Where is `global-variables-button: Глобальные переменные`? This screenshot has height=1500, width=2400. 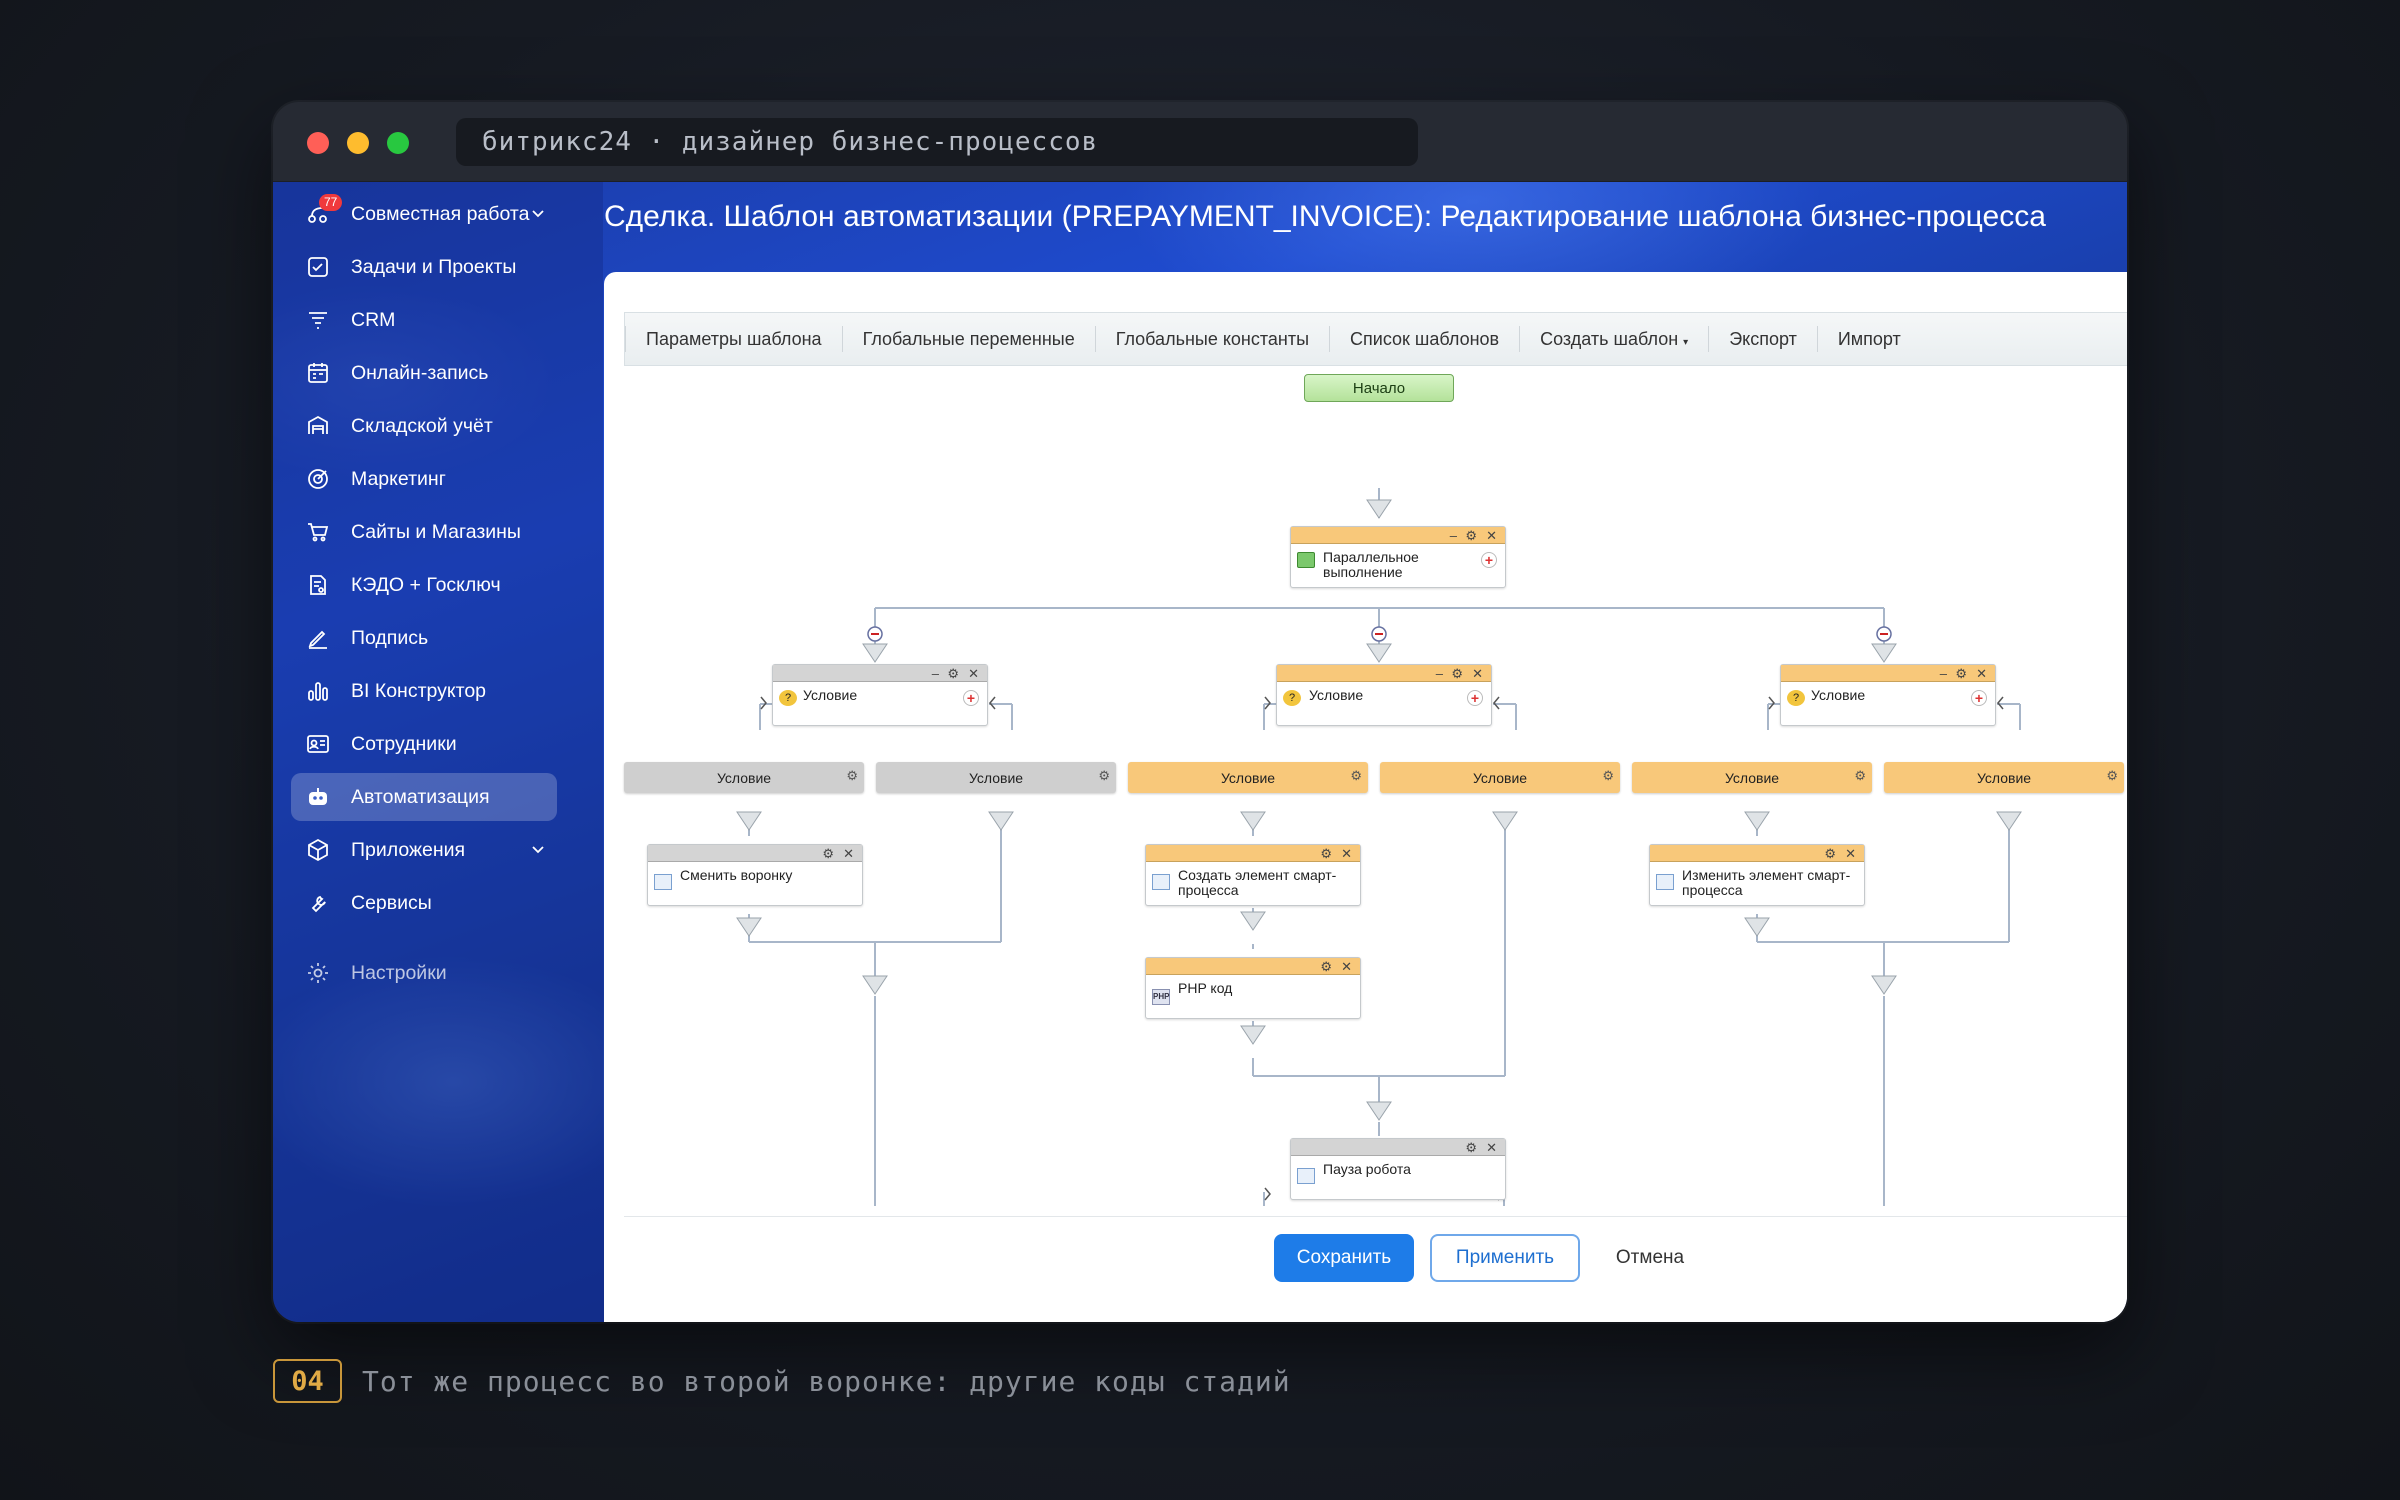 global-variables-button: Глобальные переменные is located at coordinates (968, 339).